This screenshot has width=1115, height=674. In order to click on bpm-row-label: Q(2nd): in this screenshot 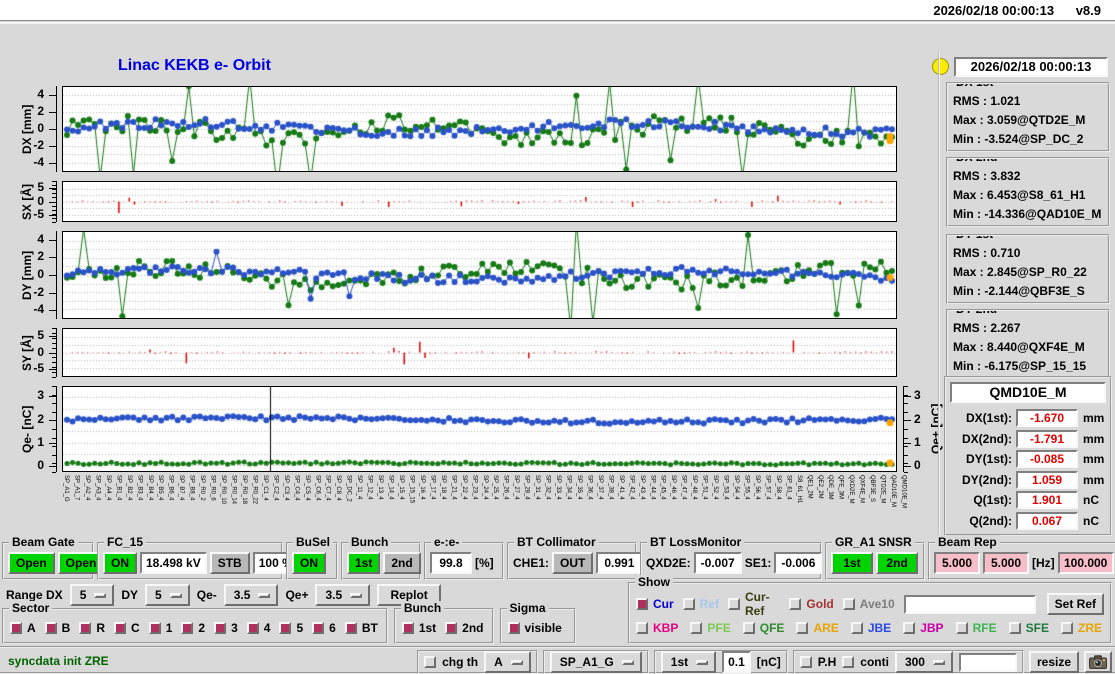, I will do `click(990, 520)`.